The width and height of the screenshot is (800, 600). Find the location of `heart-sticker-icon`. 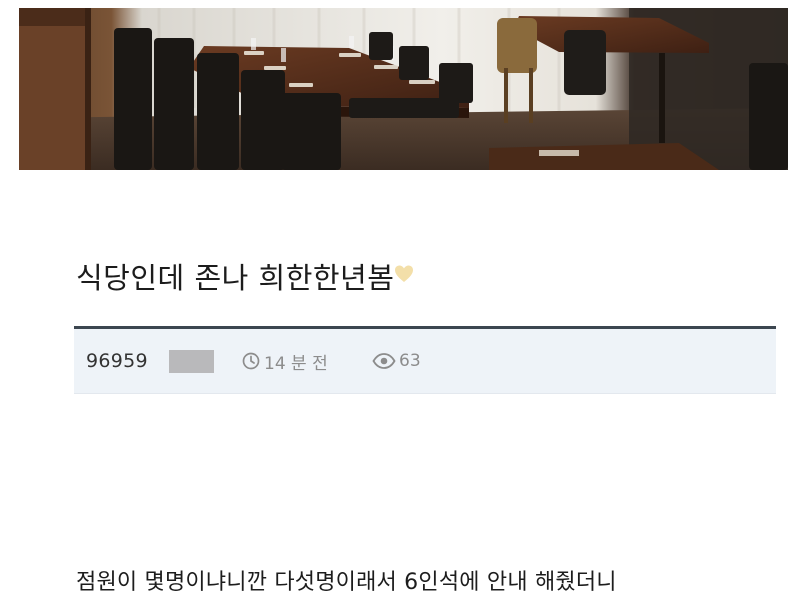

heart-sticker-icon is located at coordinates (404, 273).